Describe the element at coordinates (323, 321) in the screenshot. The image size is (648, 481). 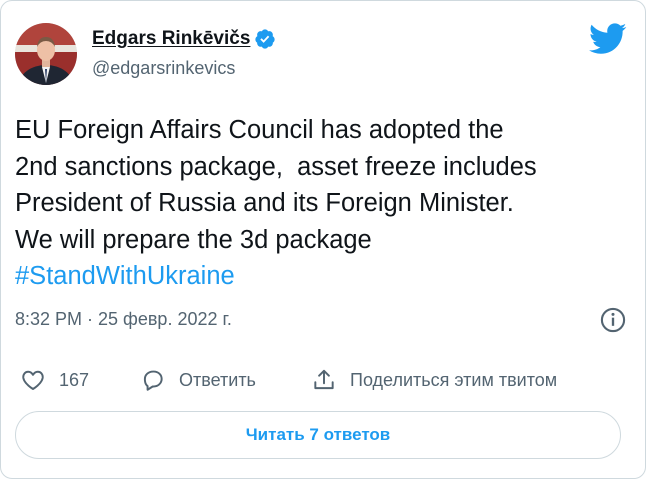
I see `tweet-meta: 8:32 PM · 25 февр. 2022 г.` at that location.